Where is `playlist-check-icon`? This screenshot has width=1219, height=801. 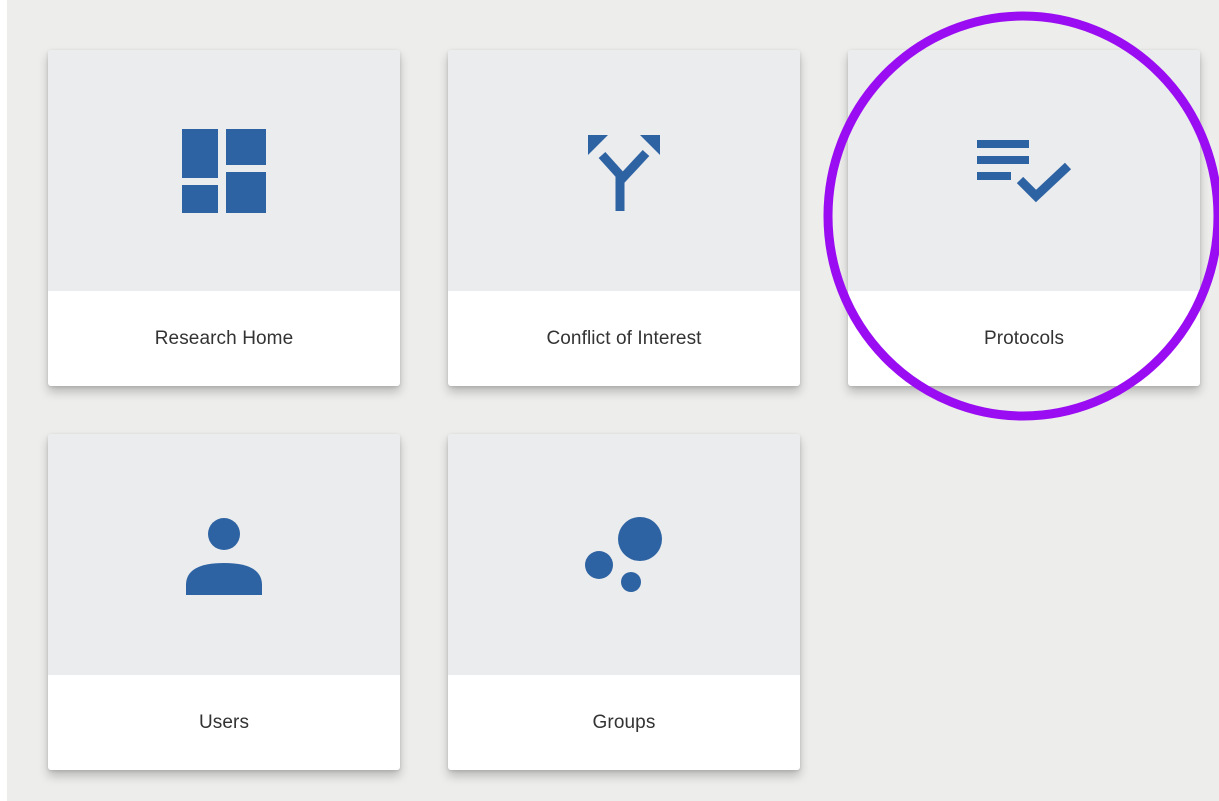 playlist-check-icon is located at coordinates (1024, 170).